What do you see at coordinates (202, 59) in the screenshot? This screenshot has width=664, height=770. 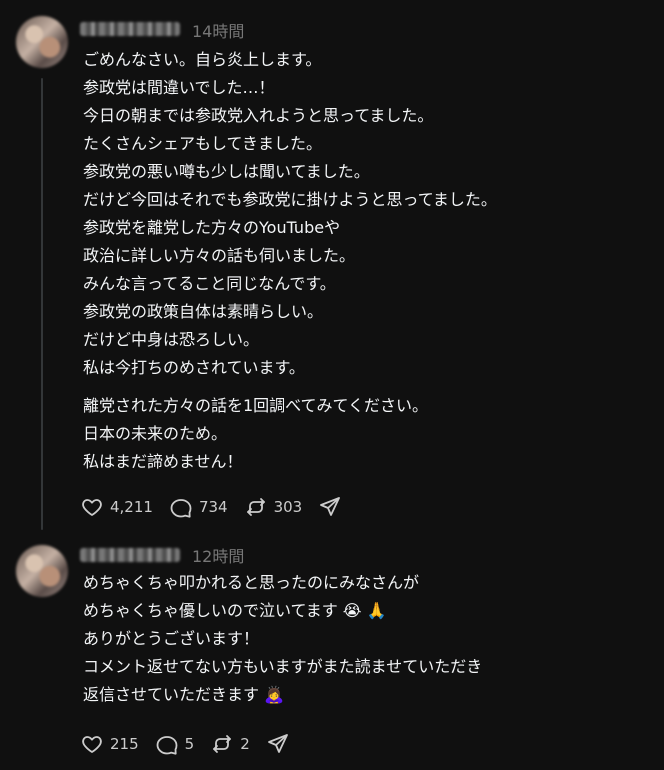 I see `post-line: ごめんなさい。自ら炎上します。` at bounding box center [202, 59].